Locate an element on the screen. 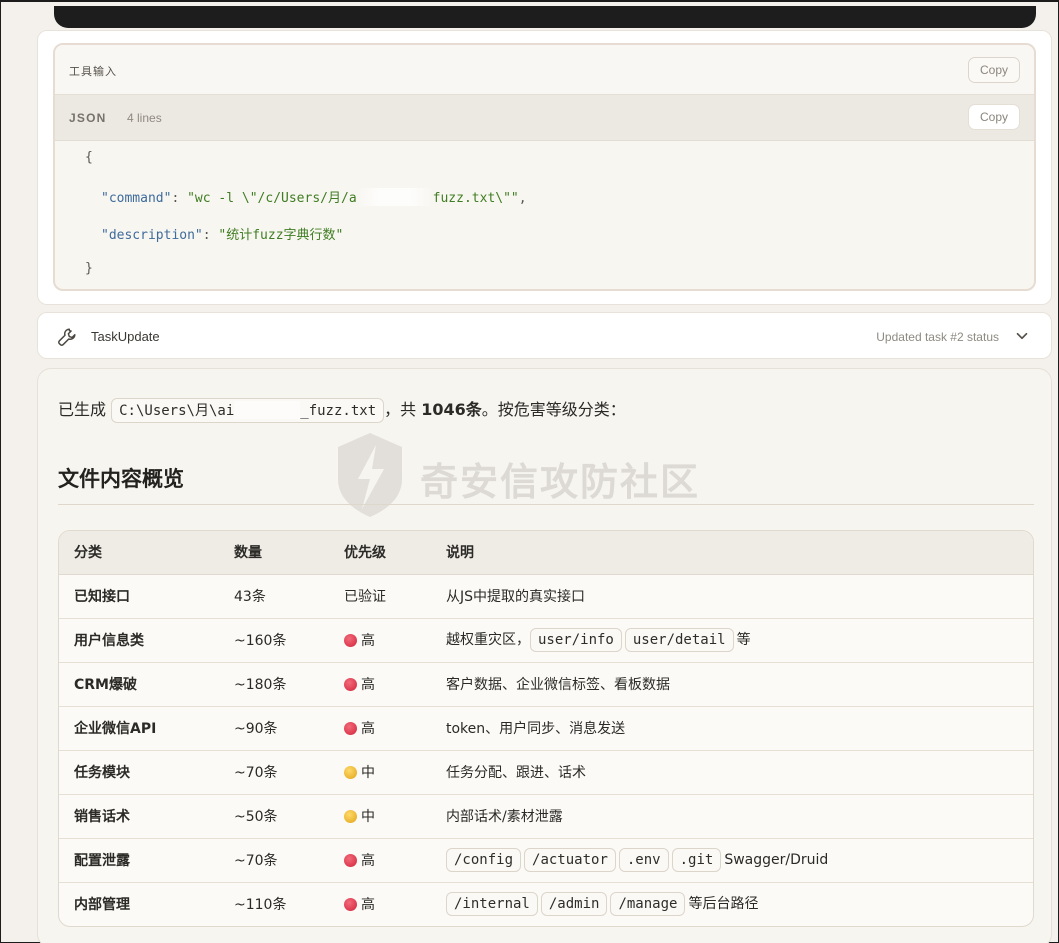 The height and width of the screenshot is (943, 1059). row-category: 销售话术 is located at coordinates (139, 816).